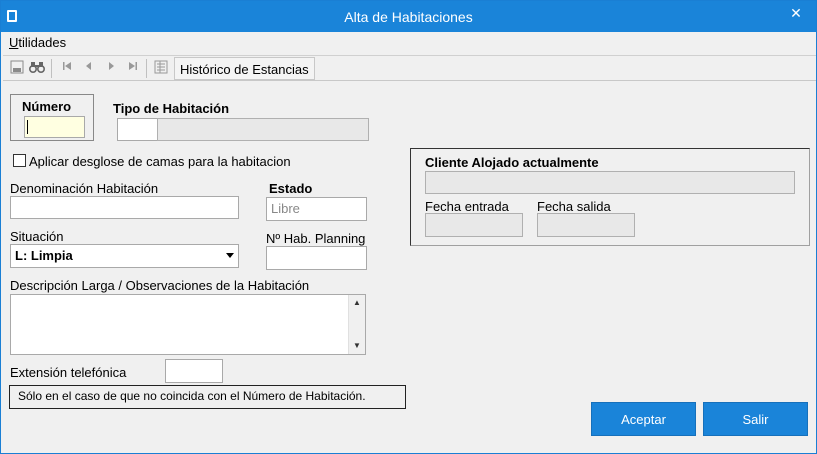 The image size is (817, 454). Describe the element at coordinates (586, 225) in the screenshot. I see `fecha-salida-field` at that location.